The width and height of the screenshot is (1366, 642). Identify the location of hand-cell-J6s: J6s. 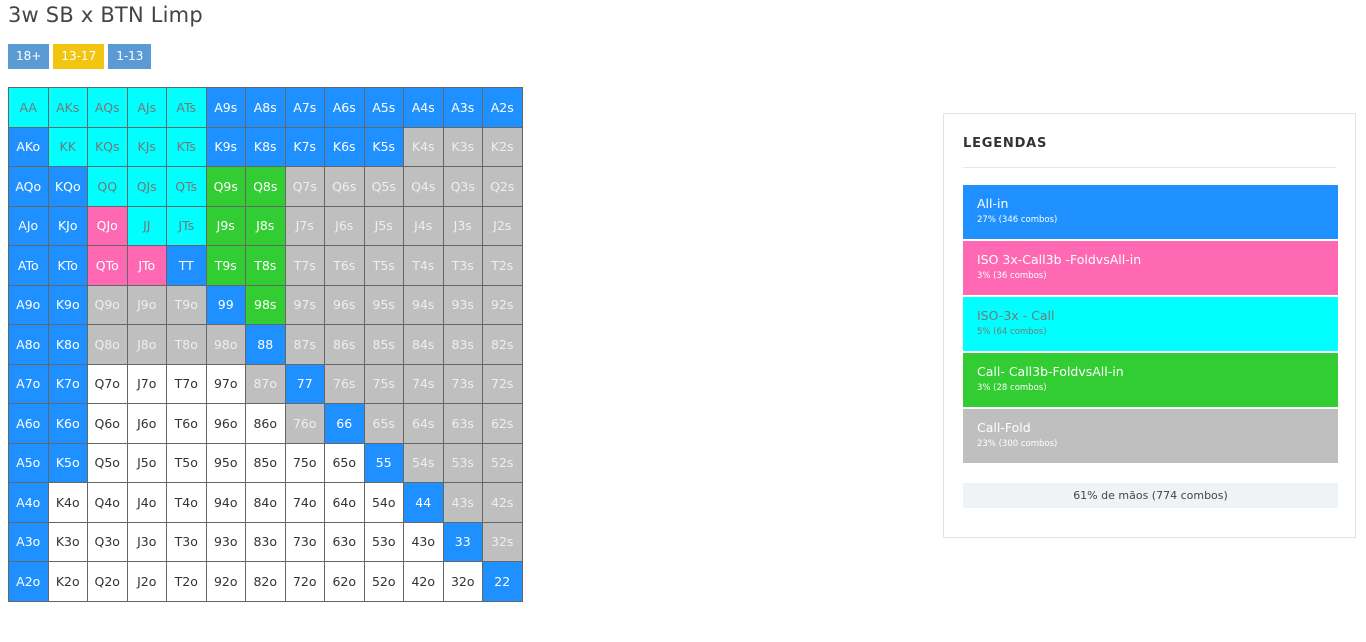
(344, 225).